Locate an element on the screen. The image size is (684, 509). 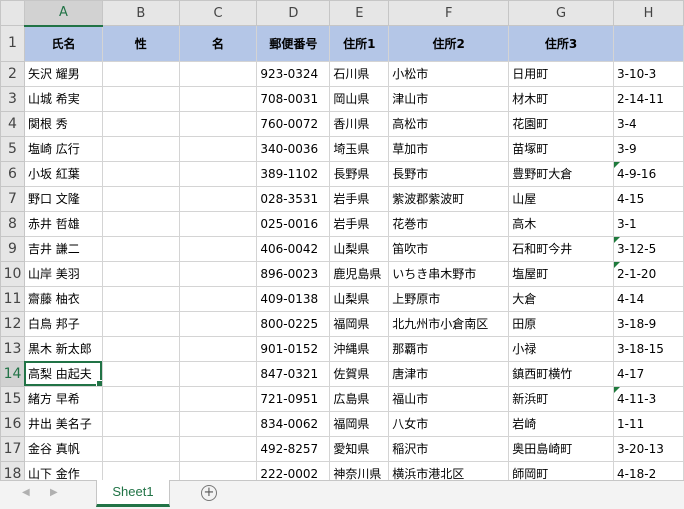
cell-d: 721-0951 is located at coordinates (293, 398).